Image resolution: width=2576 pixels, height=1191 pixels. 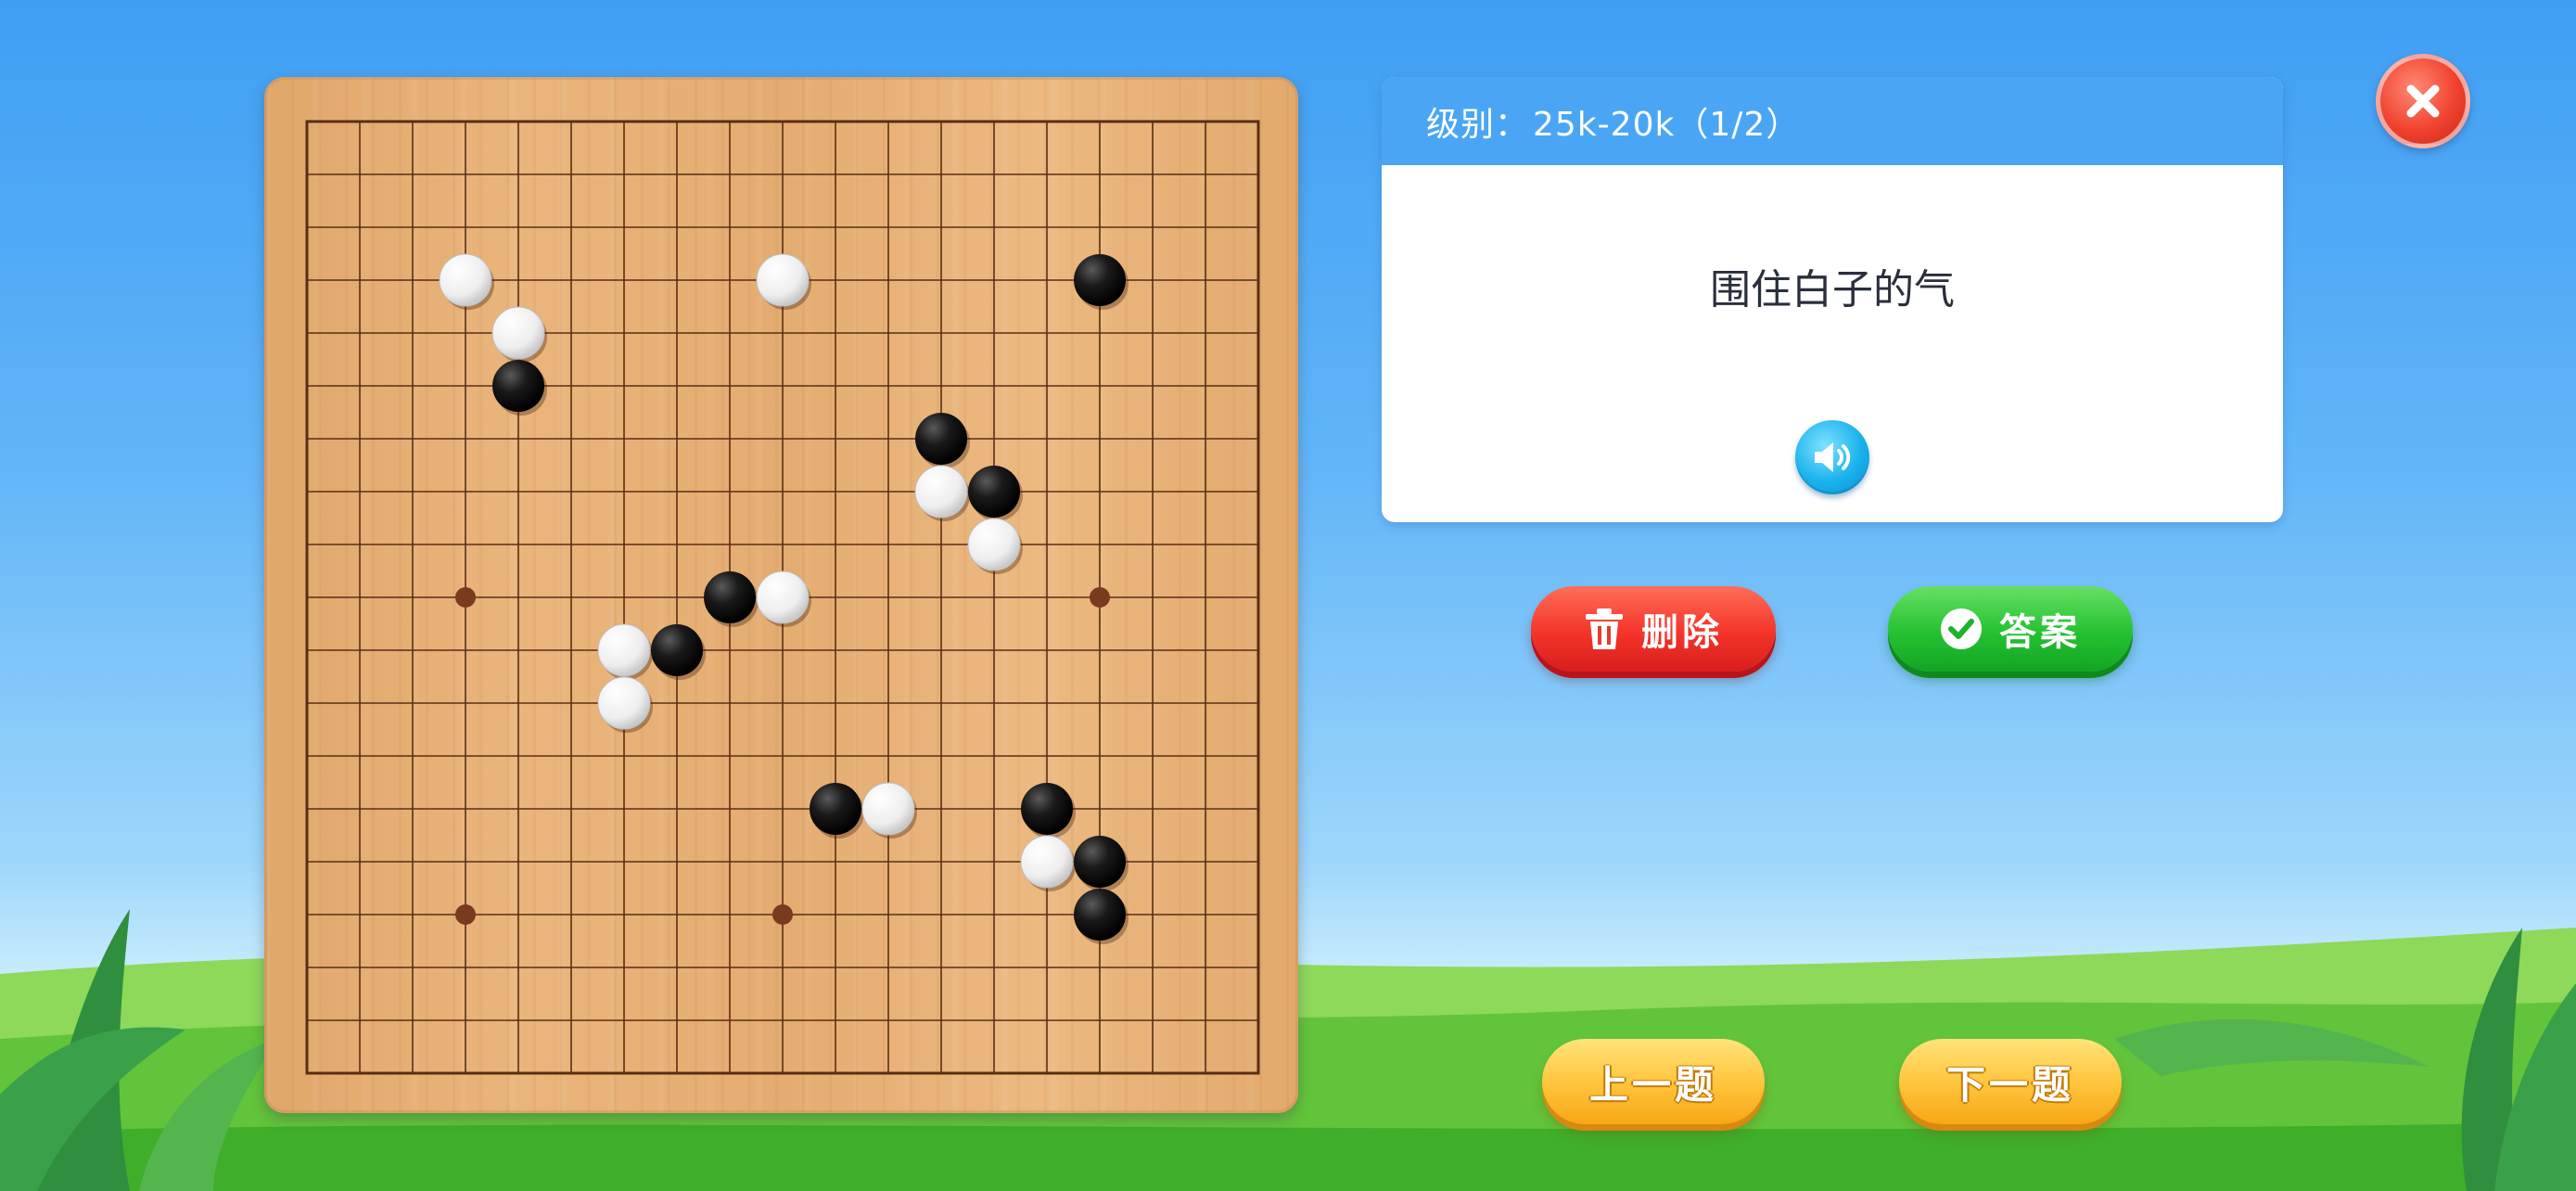 I want to click on speaker-icon, so click(x=1833, y=457).